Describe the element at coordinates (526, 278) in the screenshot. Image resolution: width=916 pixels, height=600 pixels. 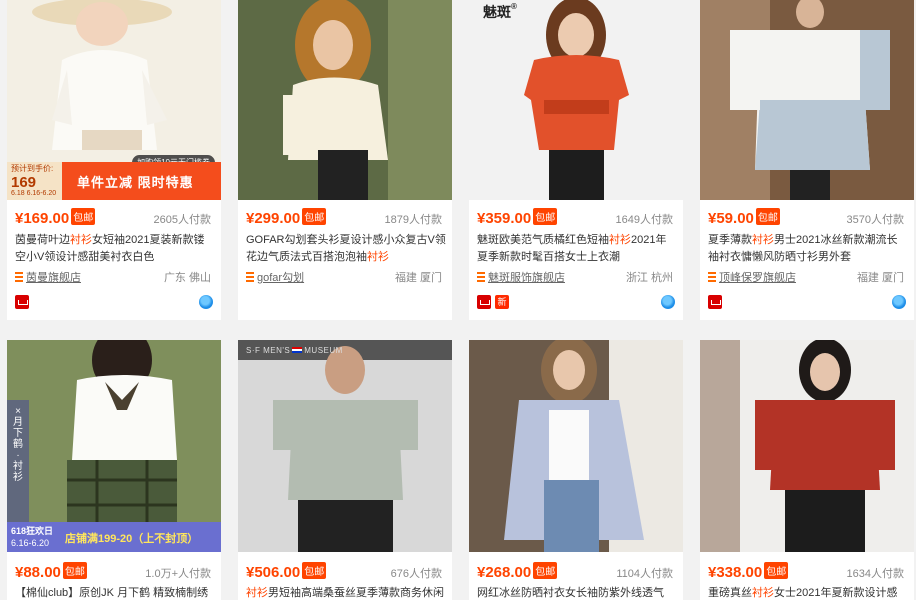
I see `shop-name: 魅斑服饰旗舰店` at that location.